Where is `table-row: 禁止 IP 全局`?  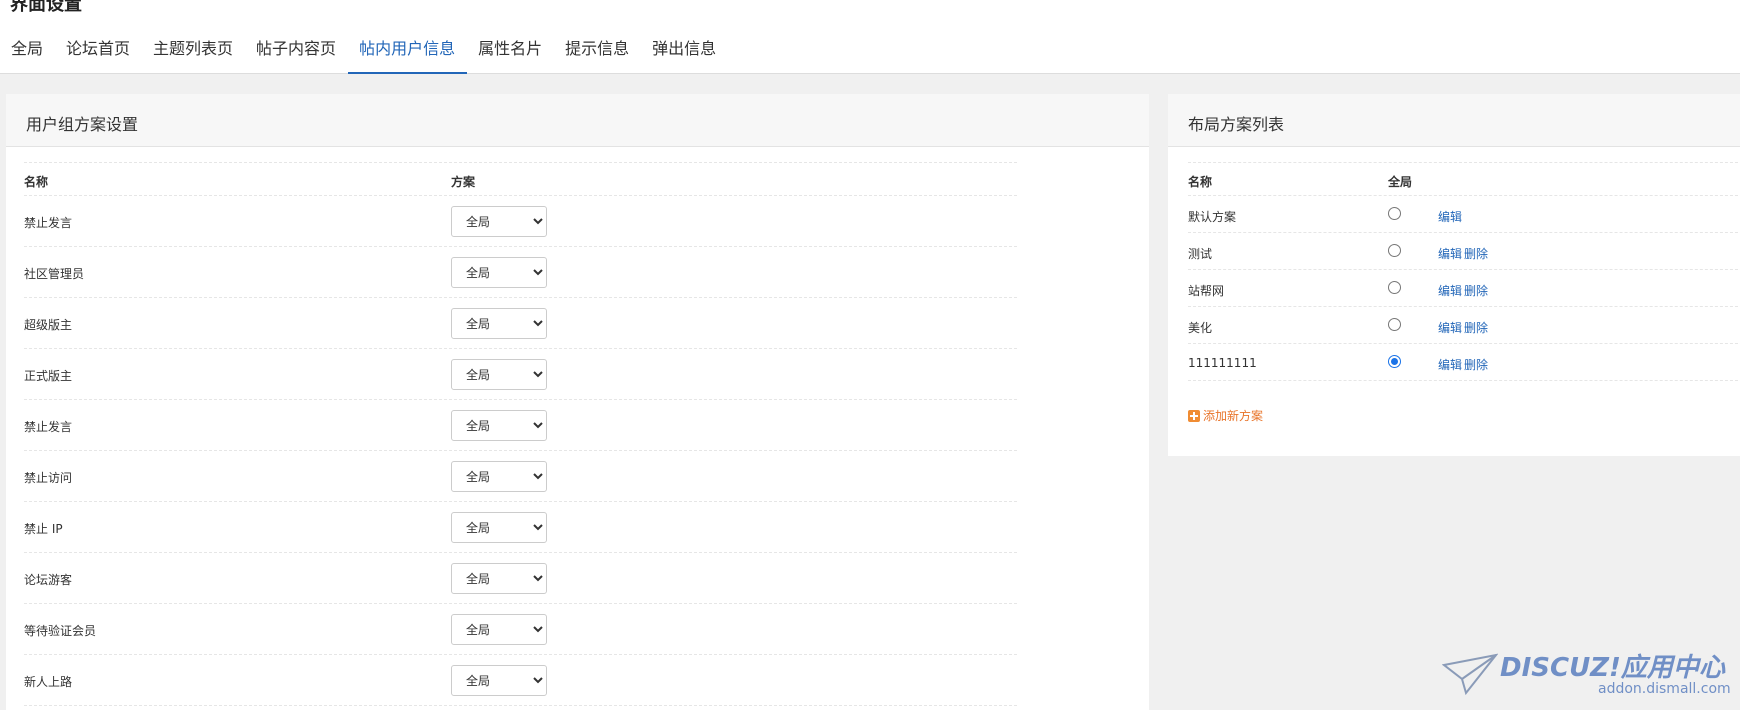
table-row: 禁止 IP 全局 is located at coordinates (520, 527).